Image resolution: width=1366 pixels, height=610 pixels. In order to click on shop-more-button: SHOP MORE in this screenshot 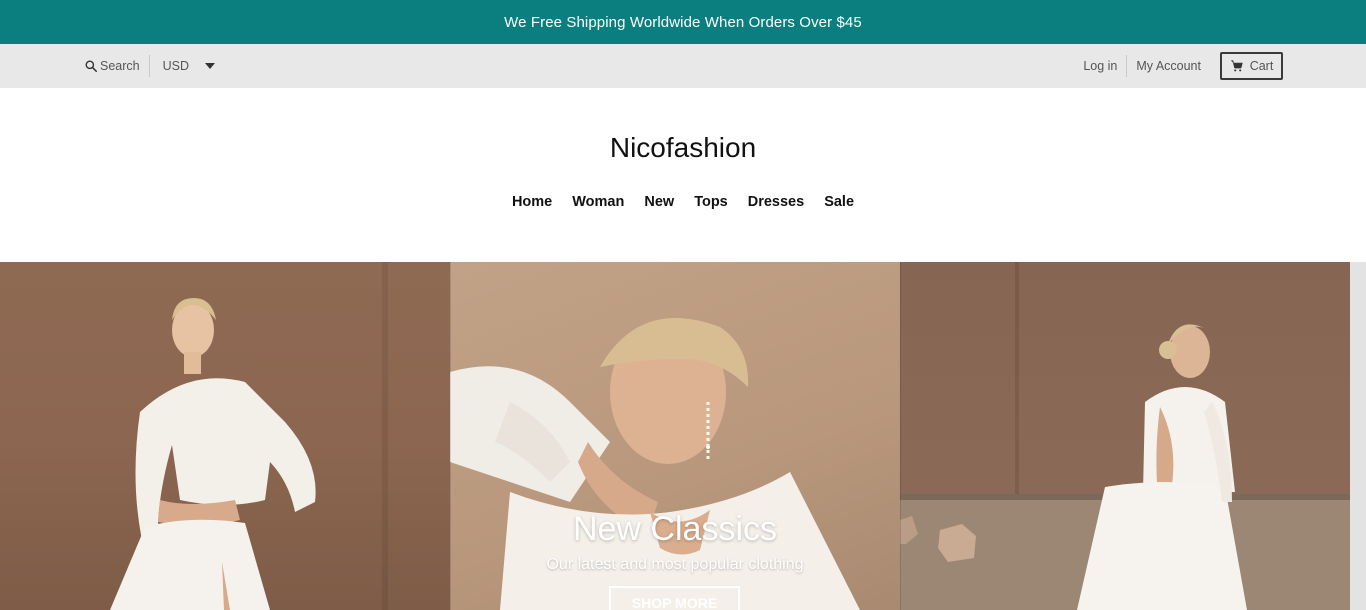, I will do `click(674, 598)`.